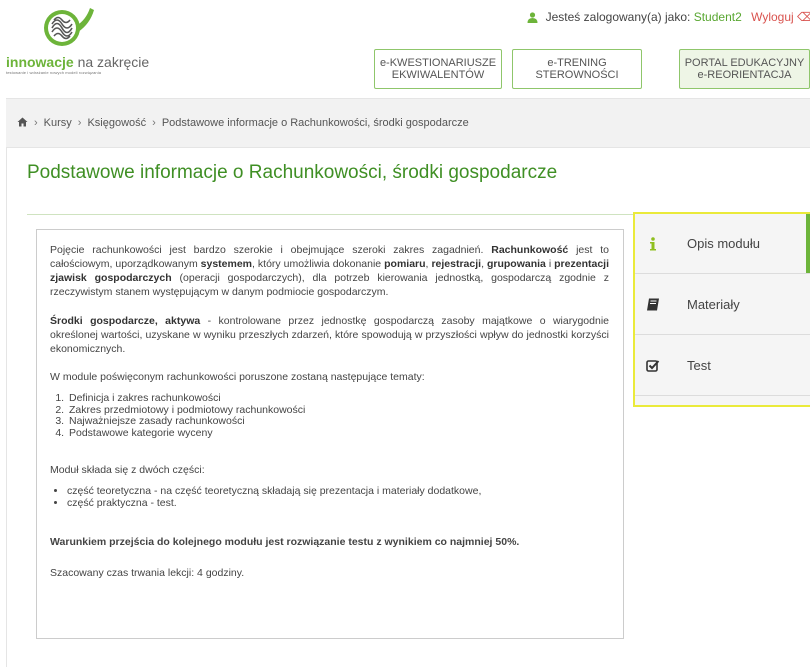 Image resolution: width=810 pixels, height=667 pixels. What do you see at coordinates (618, 17) in the screenshot?
I see `logged-in-label: Jesteś zalogowany(a) jako:` at bounding box center [618, 17].